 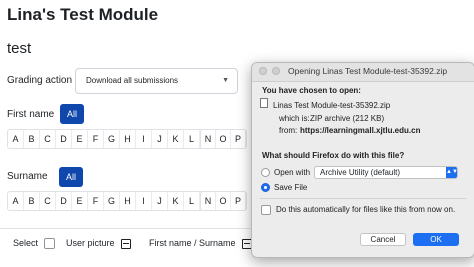 I want to click on firstname-letter: L, so click(x=192, y=139).